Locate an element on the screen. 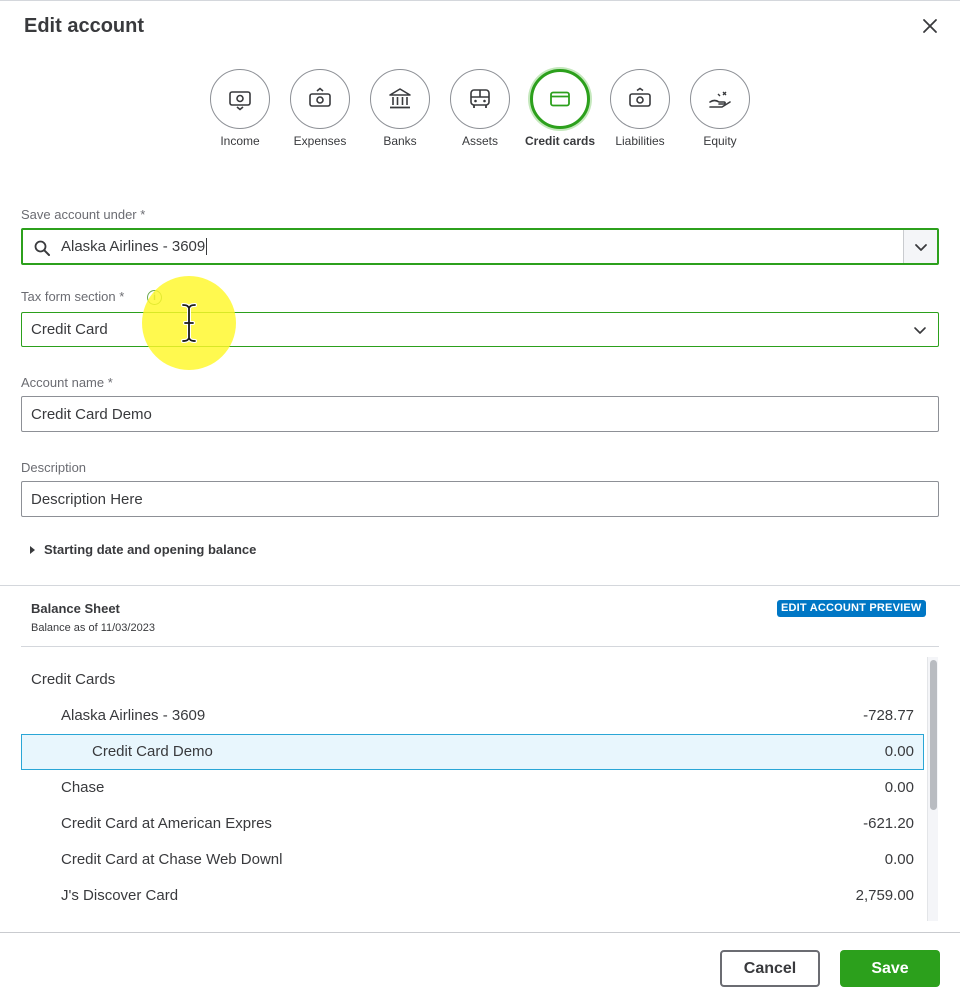 The height and width of the screenshot is (1002, 960). account-type-banks: Banks is located at coordinates (400, 108).